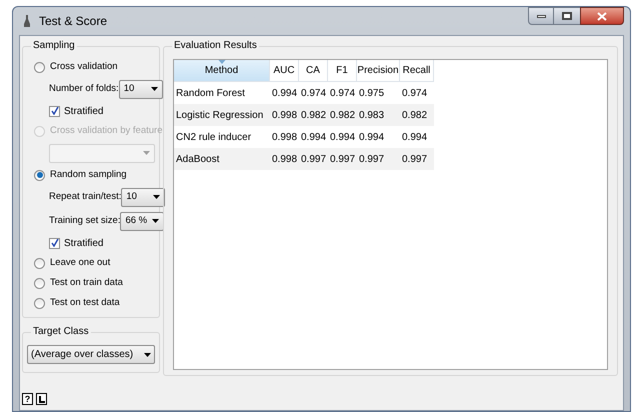 The height and width of the screenshot is (412, 635). I want to click on column-header: Method, so click(222, 71).